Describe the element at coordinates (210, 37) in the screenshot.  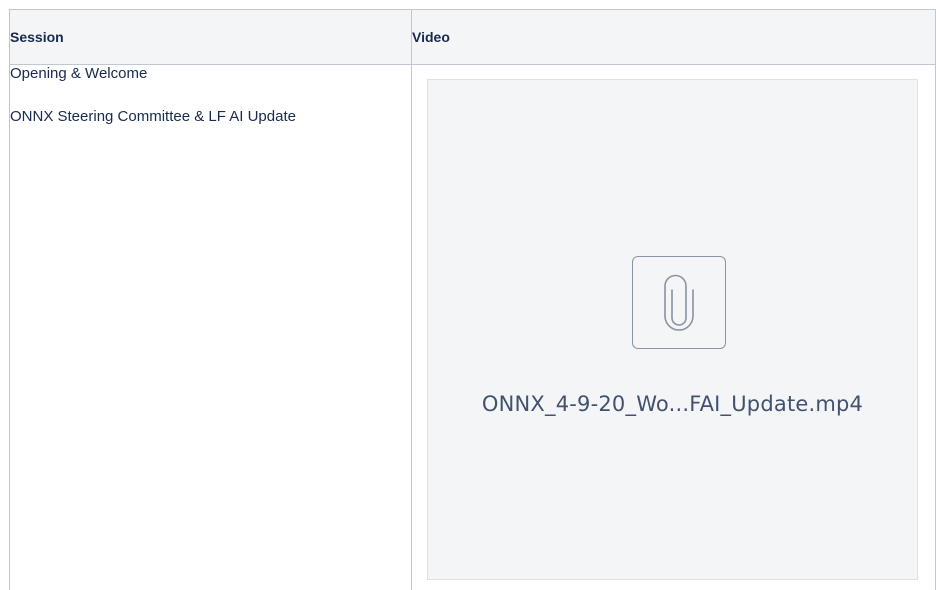
I see `session-column-header: Session` at that location.